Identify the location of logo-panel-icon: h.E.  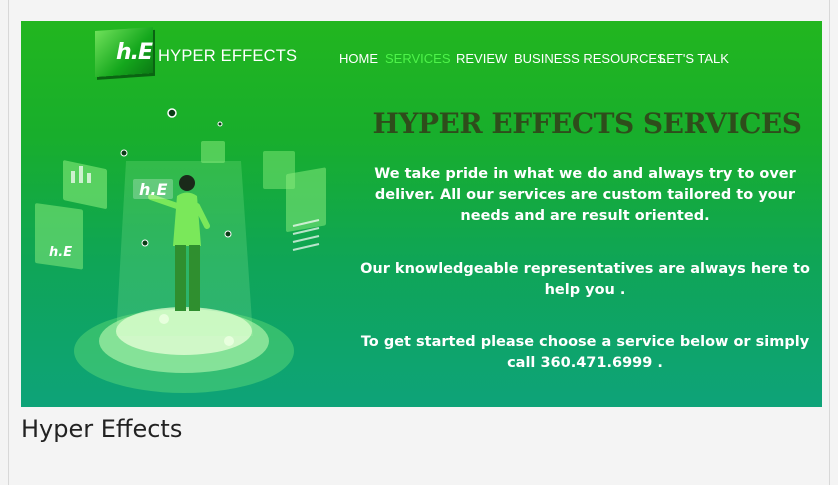
(59, 236).